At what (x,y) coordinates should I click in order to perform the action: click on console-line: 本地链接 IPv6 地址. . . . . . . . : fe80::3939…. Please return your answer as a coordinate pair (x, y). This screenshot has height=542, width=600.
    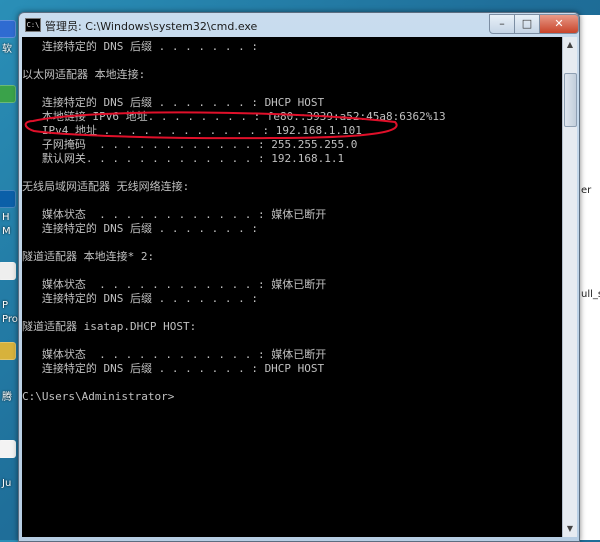
    Looking at the image, I should click on (234, 116).